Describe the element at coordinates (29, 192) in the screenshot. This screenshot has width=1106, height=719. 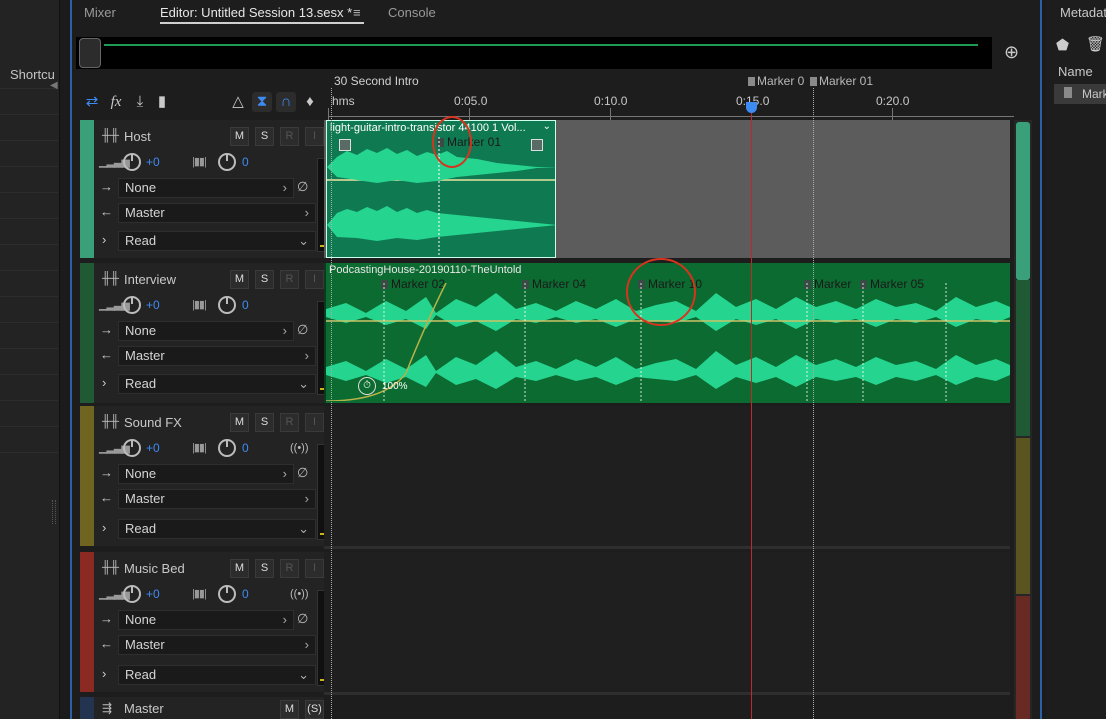
I see `panel-row-divider` at that location.